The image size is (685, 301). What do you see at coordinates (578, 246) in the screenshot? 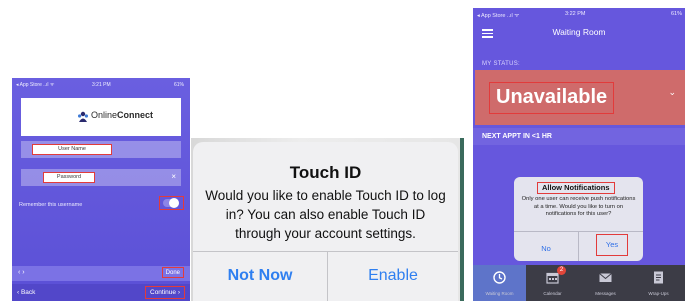
I see `alert-button-divider` at bounding box center [578, 246].